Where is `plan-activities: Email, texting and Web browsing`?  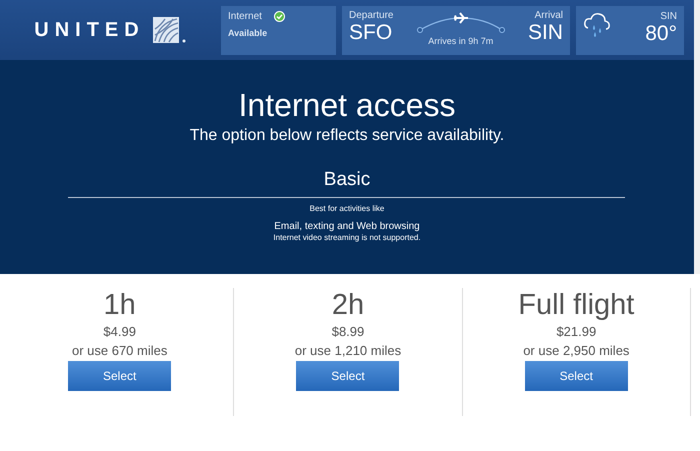 plan-activities: Email, texting and Web browsing is located at coordinates (347, 226).